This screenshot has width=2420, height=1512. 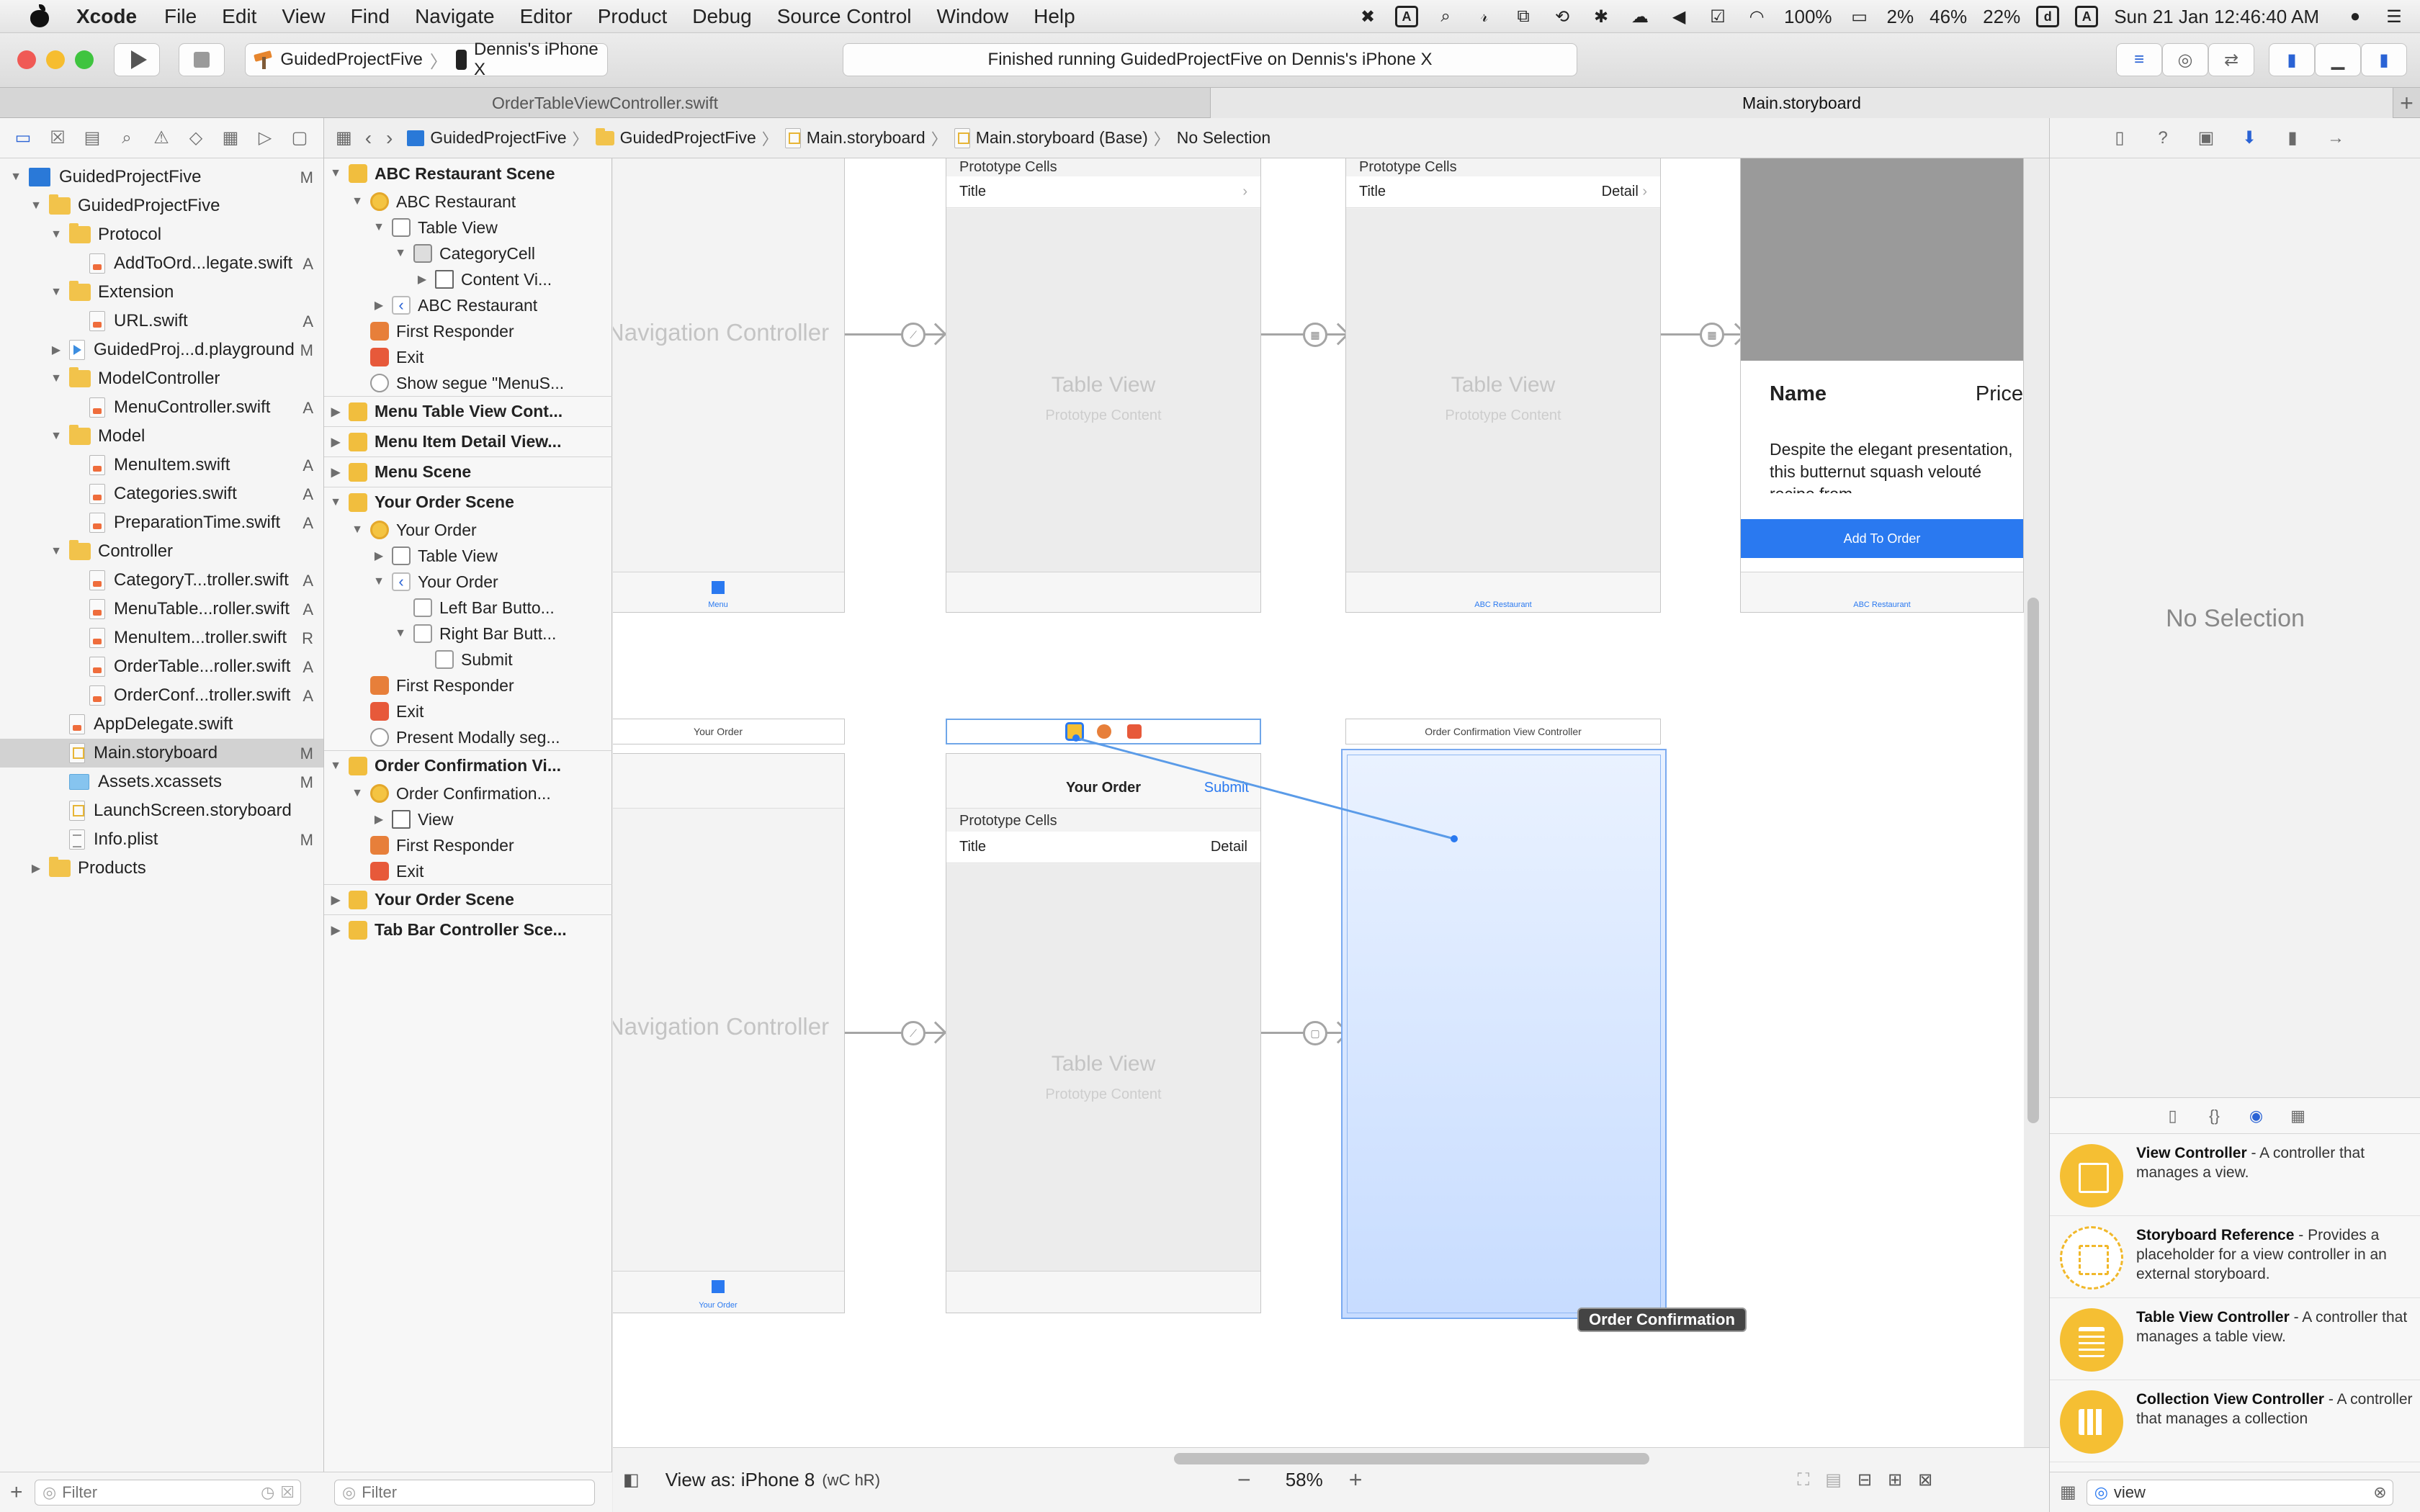 What do you see at coordinates (468, 253) in the screenshot?
I see `outline-item: ▼ CategoryCell` at bounding box center [468, 253].